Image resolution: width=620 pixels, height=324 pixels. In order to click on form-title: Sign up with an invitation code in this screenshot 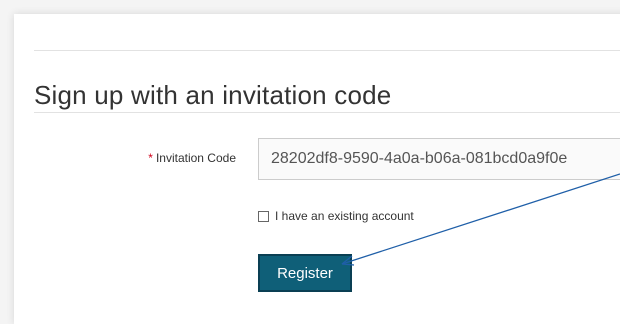, I will do `click(213, 95)`.